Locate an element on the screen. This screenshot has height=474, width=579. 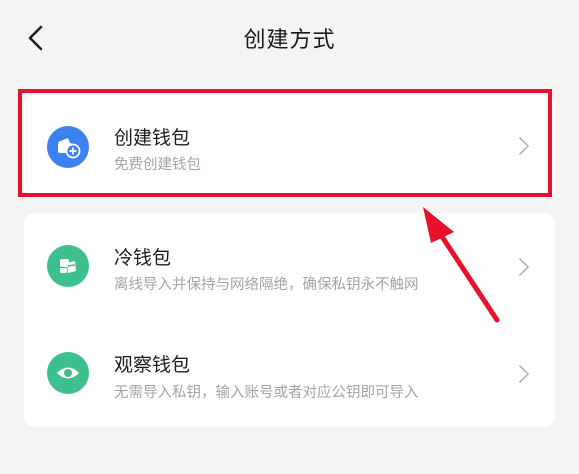
option-subtitle: 离线导入并保持与网络隔绝，确保私钥永不触网 is located at coordinates (266, 285).